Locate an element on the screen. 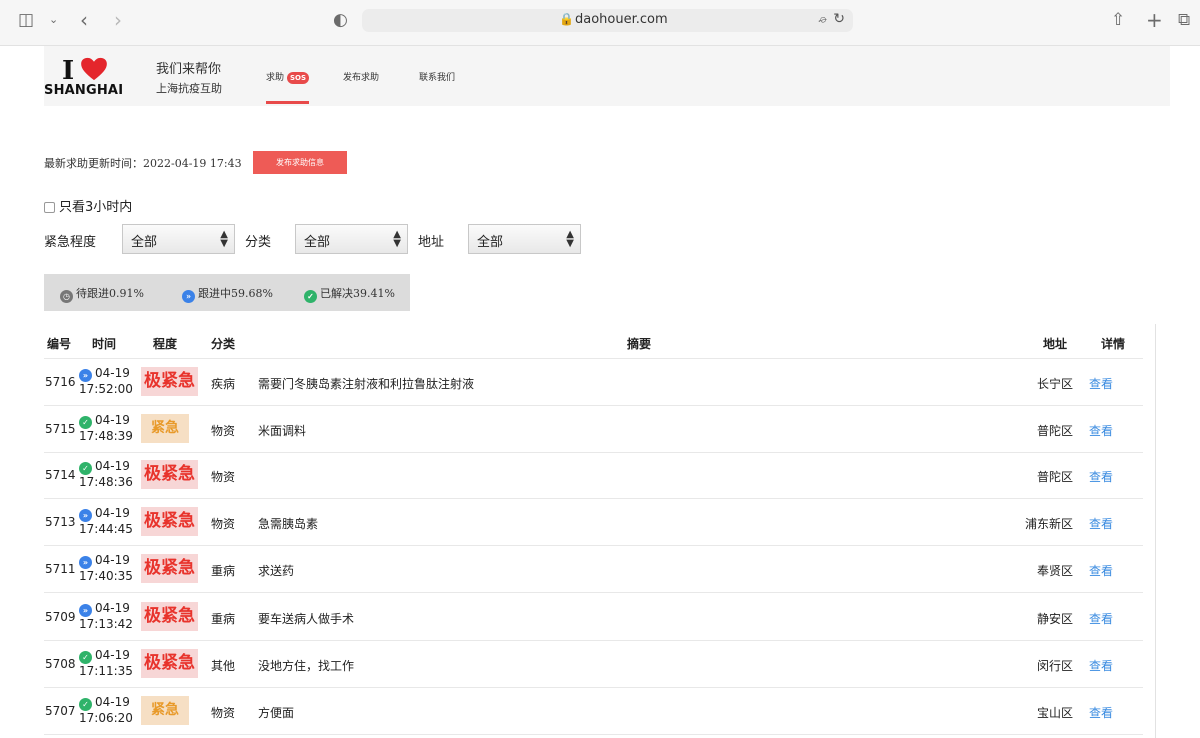 This screenshot has height=738, width=1200. header-time: 时间 is located at coordinates (104, 344).